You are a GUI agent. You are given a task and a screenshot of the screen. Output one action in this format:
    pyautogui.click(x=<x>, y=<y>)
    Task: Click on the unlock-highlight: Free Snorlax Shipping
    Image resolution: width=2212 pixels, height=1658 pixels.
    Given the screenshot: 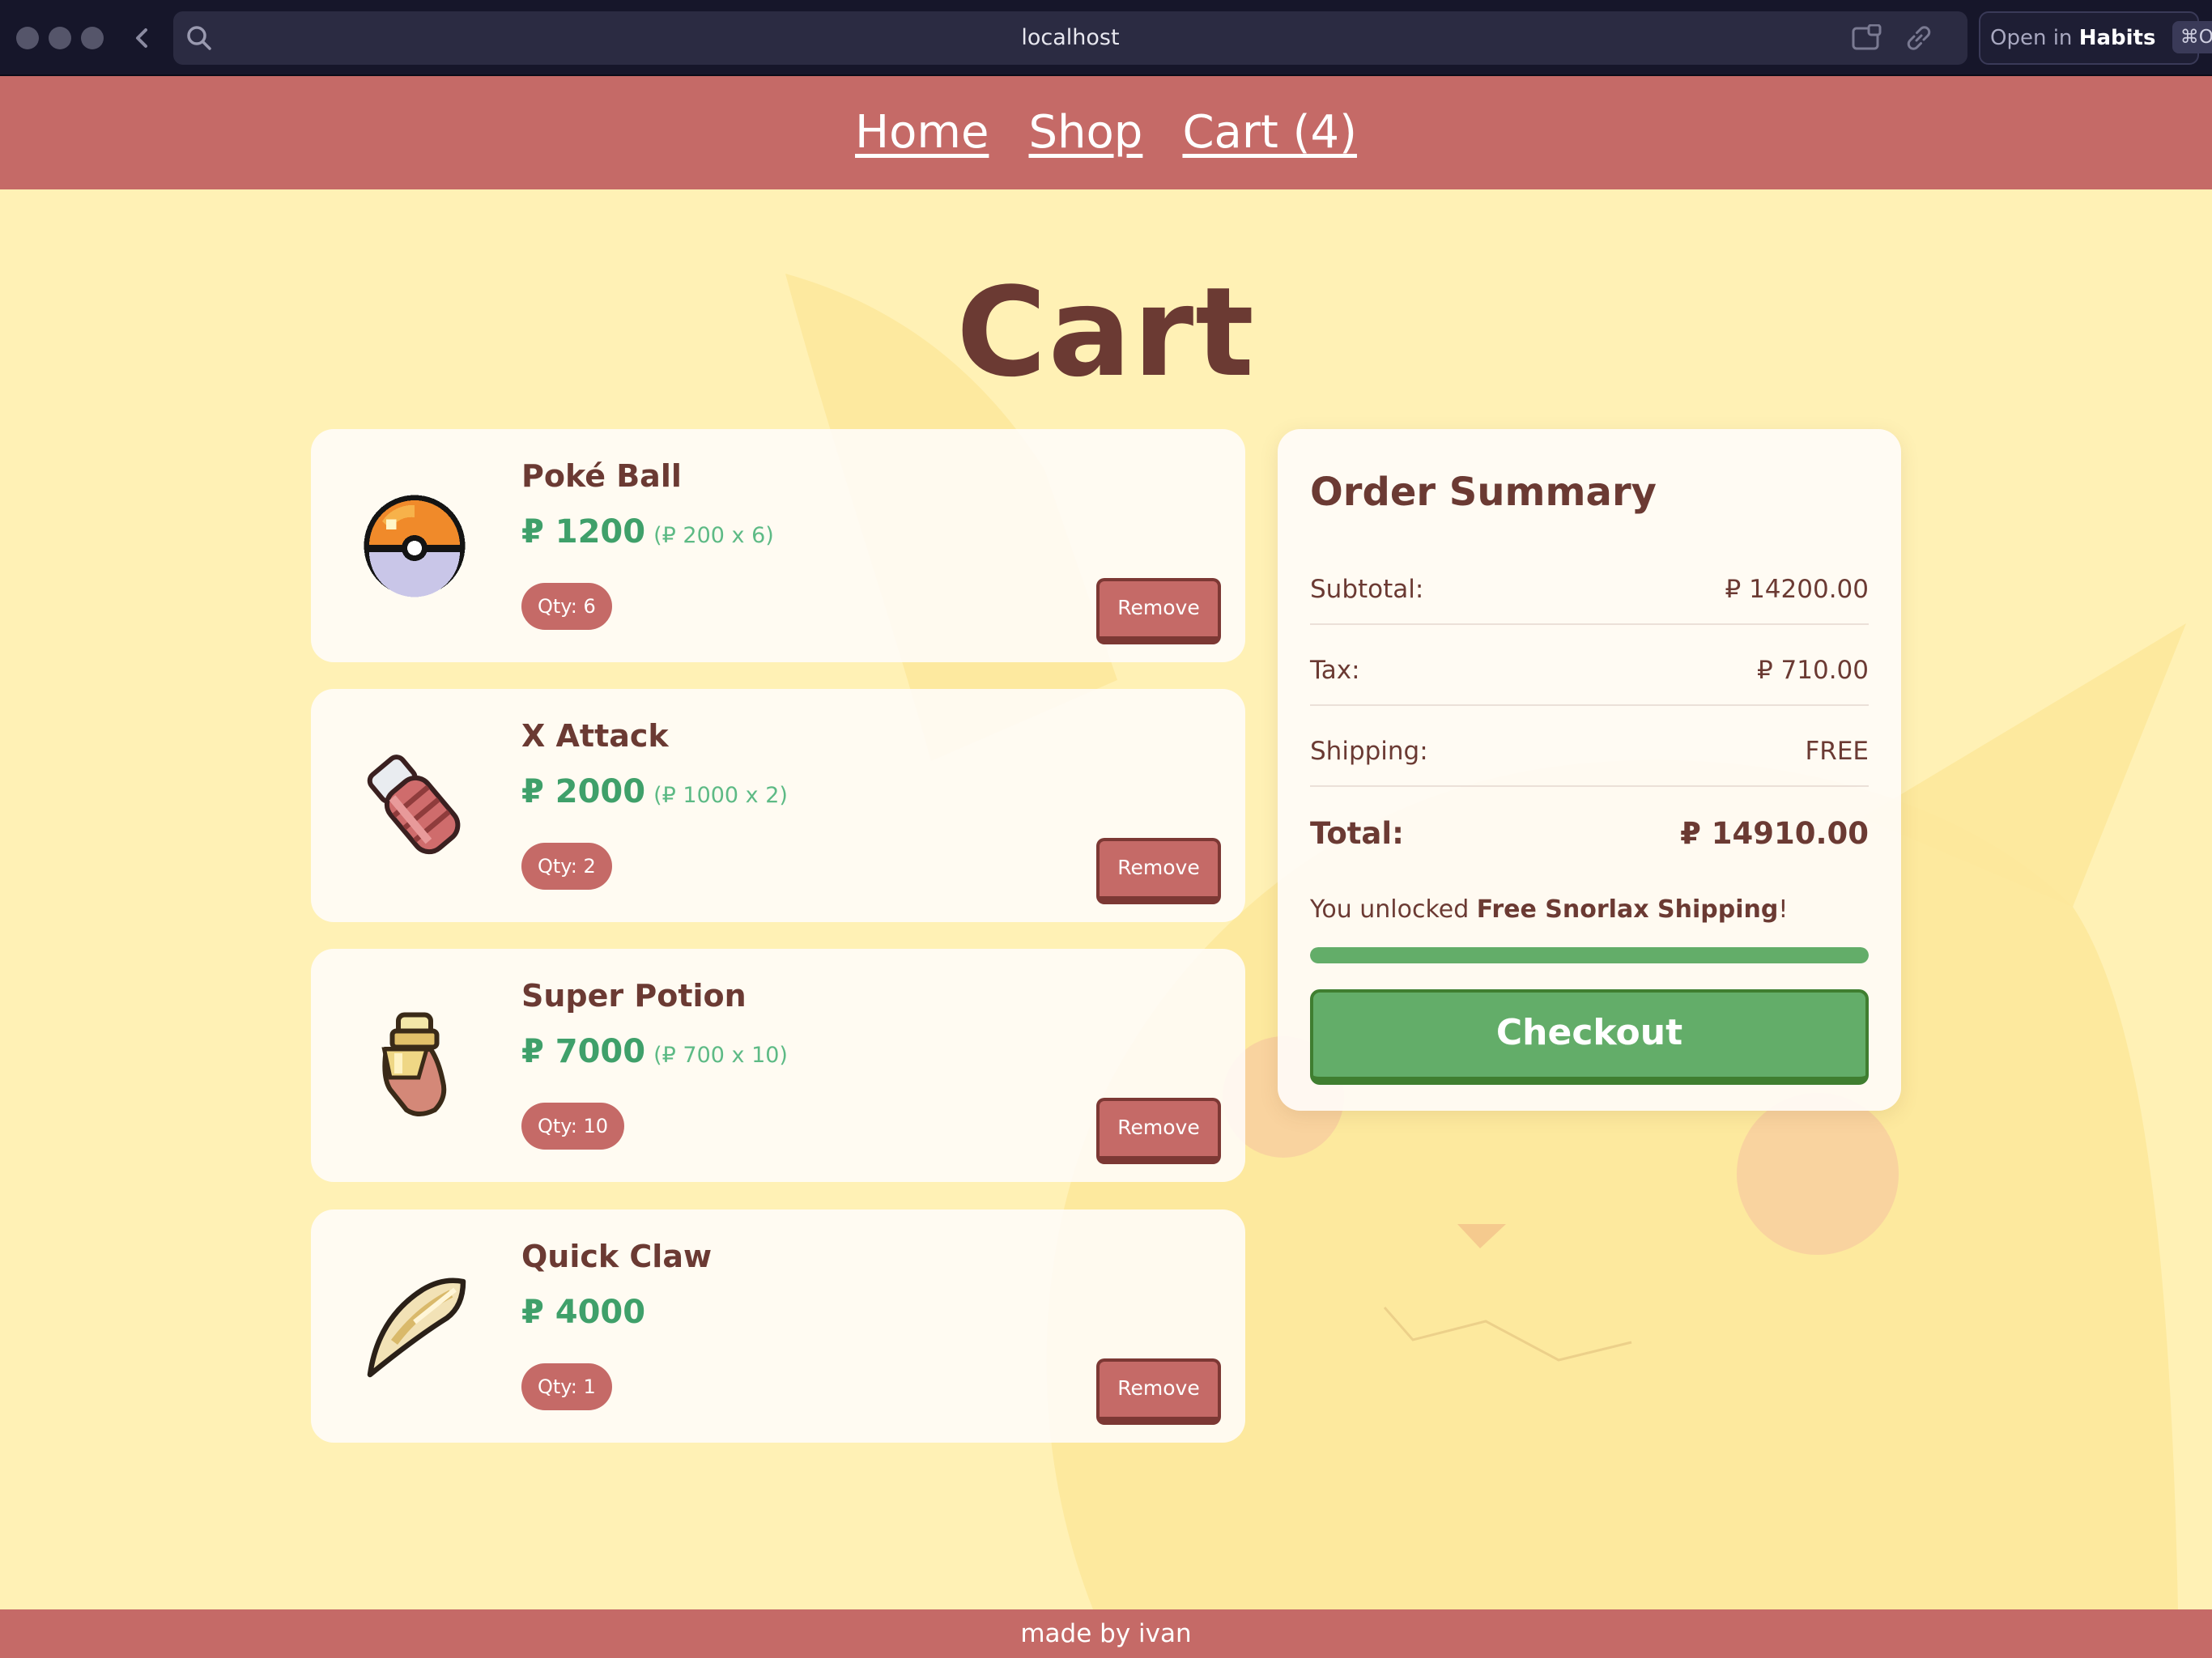 What is the action you would take?
    pyautogui.click(x=1628, y=909)
    